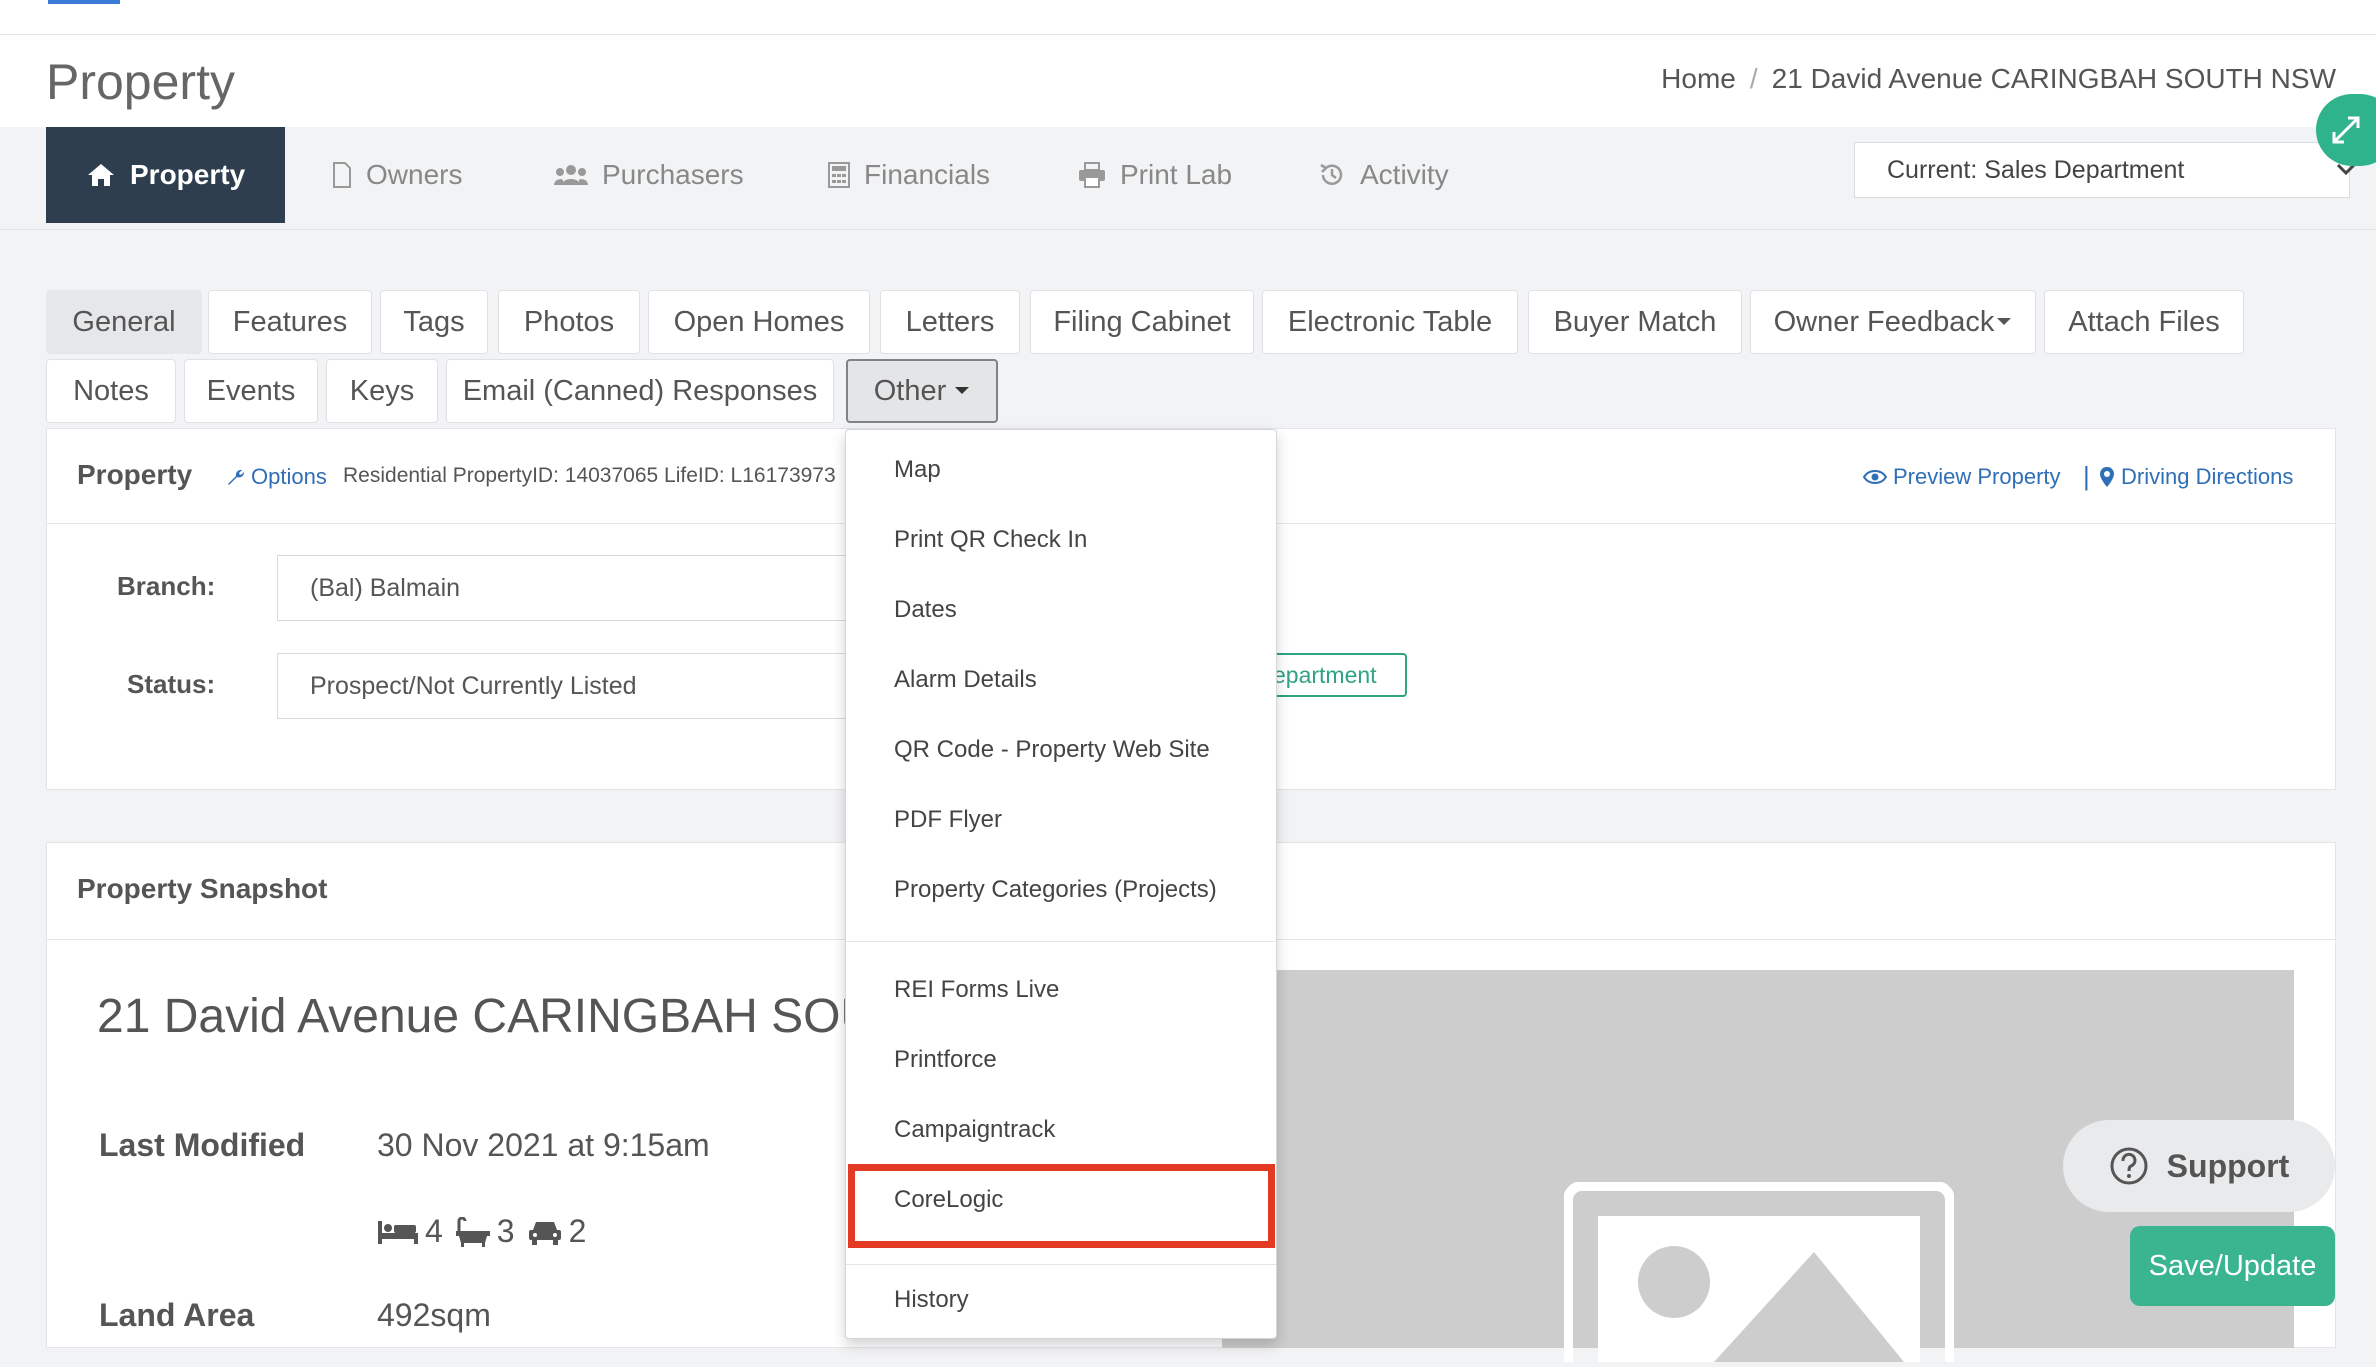 This screenshot has height=1367, width=2376. What do you see at coordinates (397, 175) in the screenshot?
I see `nav-owners: Owners` at bounding box center [397, 175].